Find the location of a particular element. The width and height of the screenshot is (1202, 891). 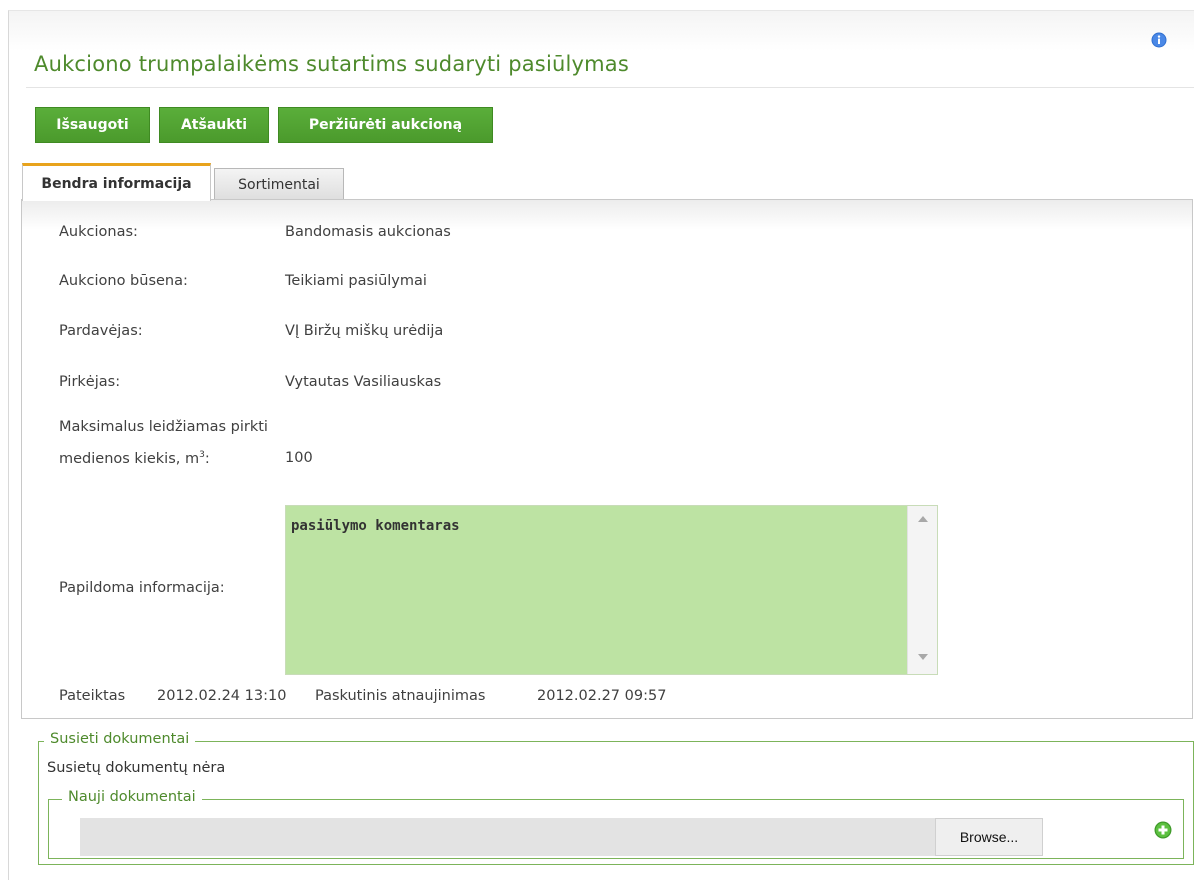

seller-label: Pardavėjas: is located at coordinates (101, 331).